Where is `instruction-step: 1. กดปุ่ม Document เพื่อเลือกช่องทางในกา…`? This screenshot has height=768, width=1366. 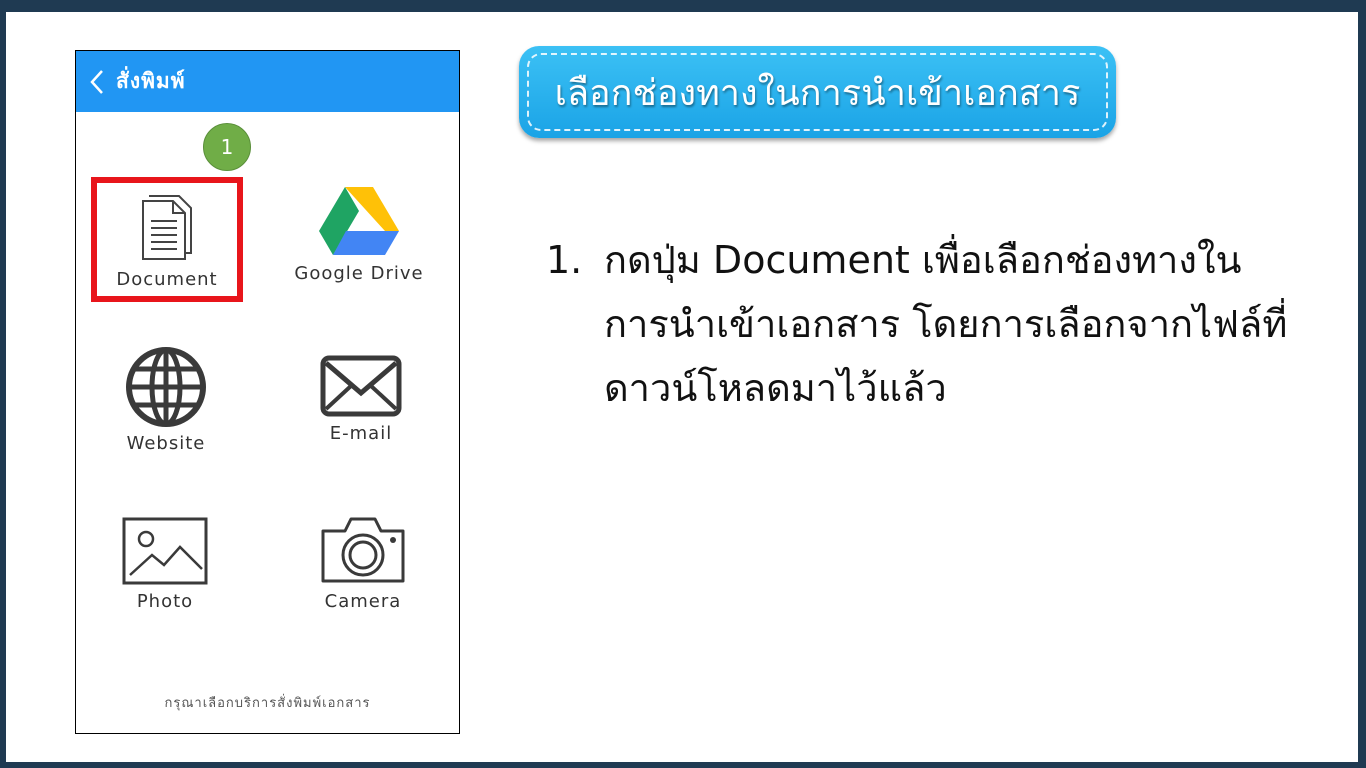 instruction-step: 1. กดปุ่ม Document เพื่อเลือกช่องทางในกา… is located at coordinates (941, 324).